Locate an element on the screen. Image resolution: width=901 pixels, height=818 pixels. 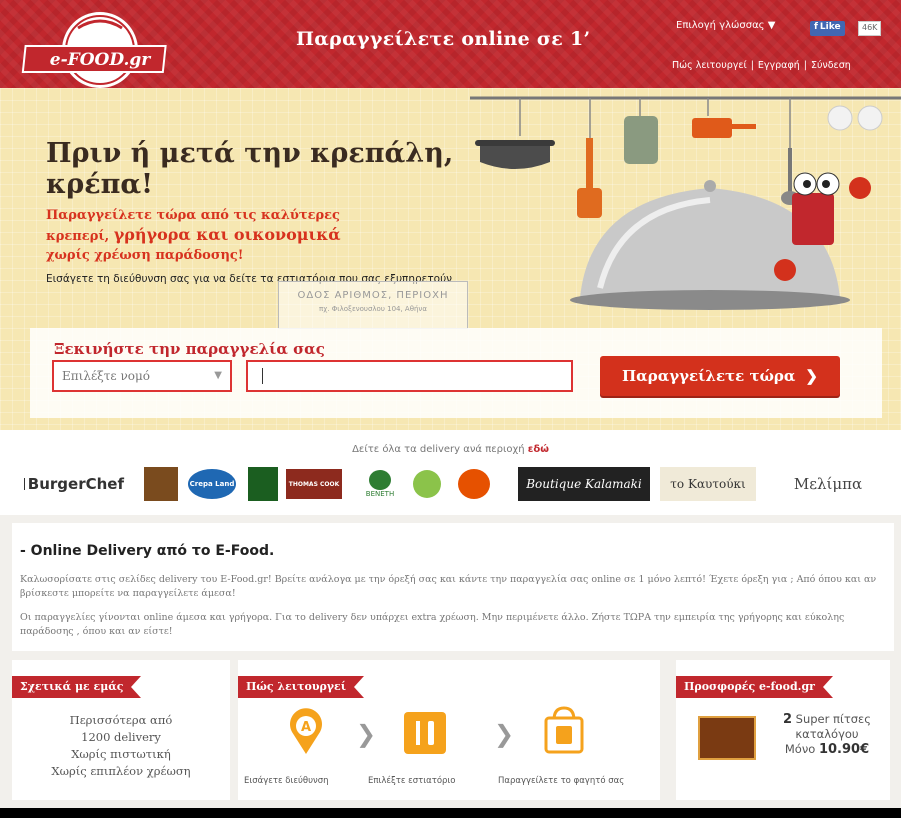
bottom-bar is located at coordinates (450, 813).